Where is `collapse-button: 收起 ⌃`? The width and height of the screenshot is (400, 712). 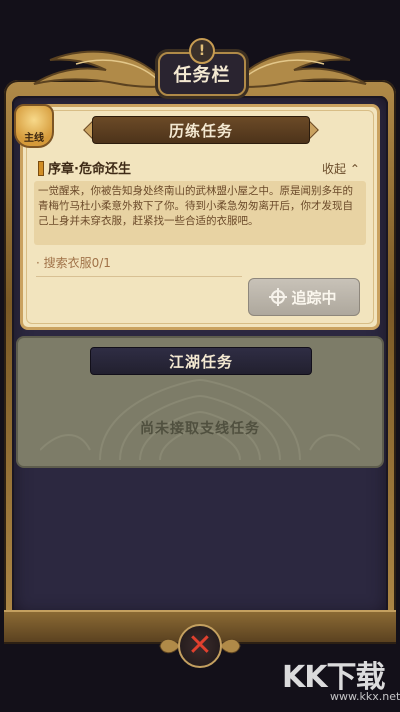
collapse-button: 收起 ⌃ is located at coordinates (341, 168).